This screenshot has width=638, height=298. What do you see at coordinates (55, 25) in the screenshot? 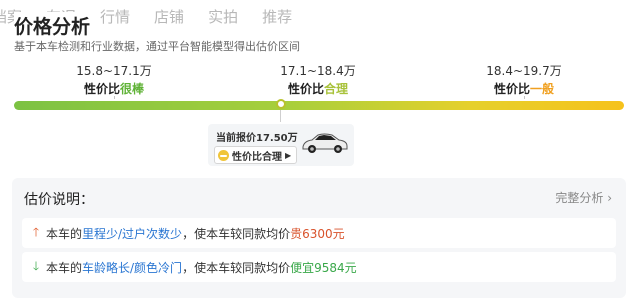
I see `page-title: 价格分析` at bounding box center [55, 25].